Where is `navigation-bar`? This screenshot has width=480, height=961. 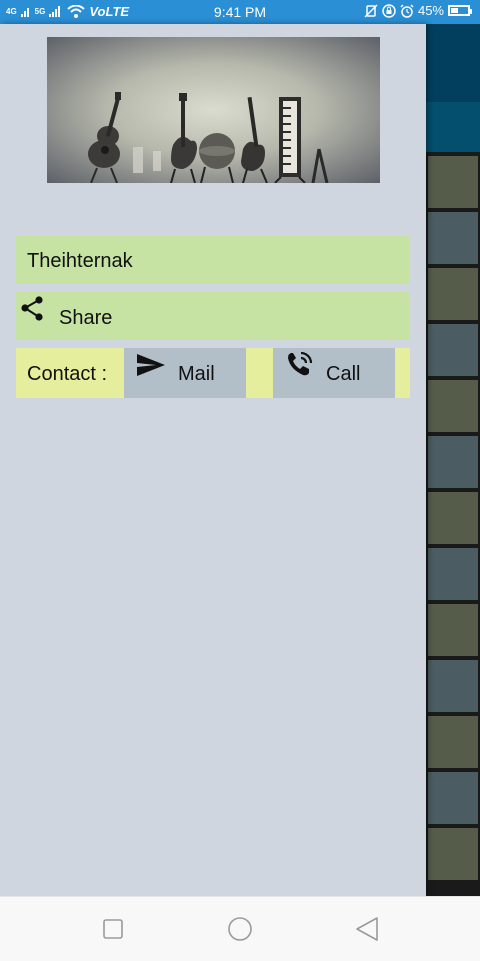
navigation-bar is located at coordinates (240, 928).